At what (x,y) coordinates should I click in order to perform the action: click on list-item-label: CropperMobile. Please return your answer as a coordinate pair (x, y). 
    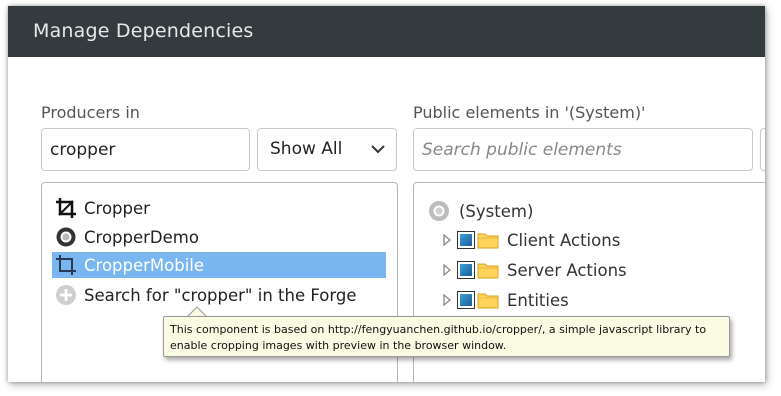
    Looking at the image, I should click on (144, 265).